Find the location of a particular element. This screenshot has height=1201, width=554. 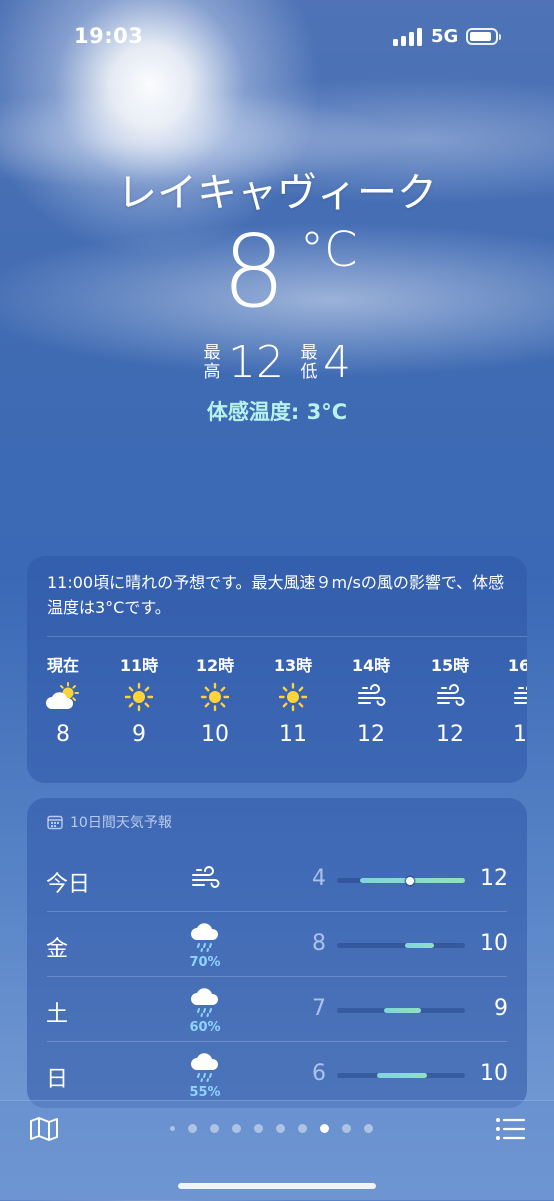

hour-label: 16時 is located at coordinates (517, 665).